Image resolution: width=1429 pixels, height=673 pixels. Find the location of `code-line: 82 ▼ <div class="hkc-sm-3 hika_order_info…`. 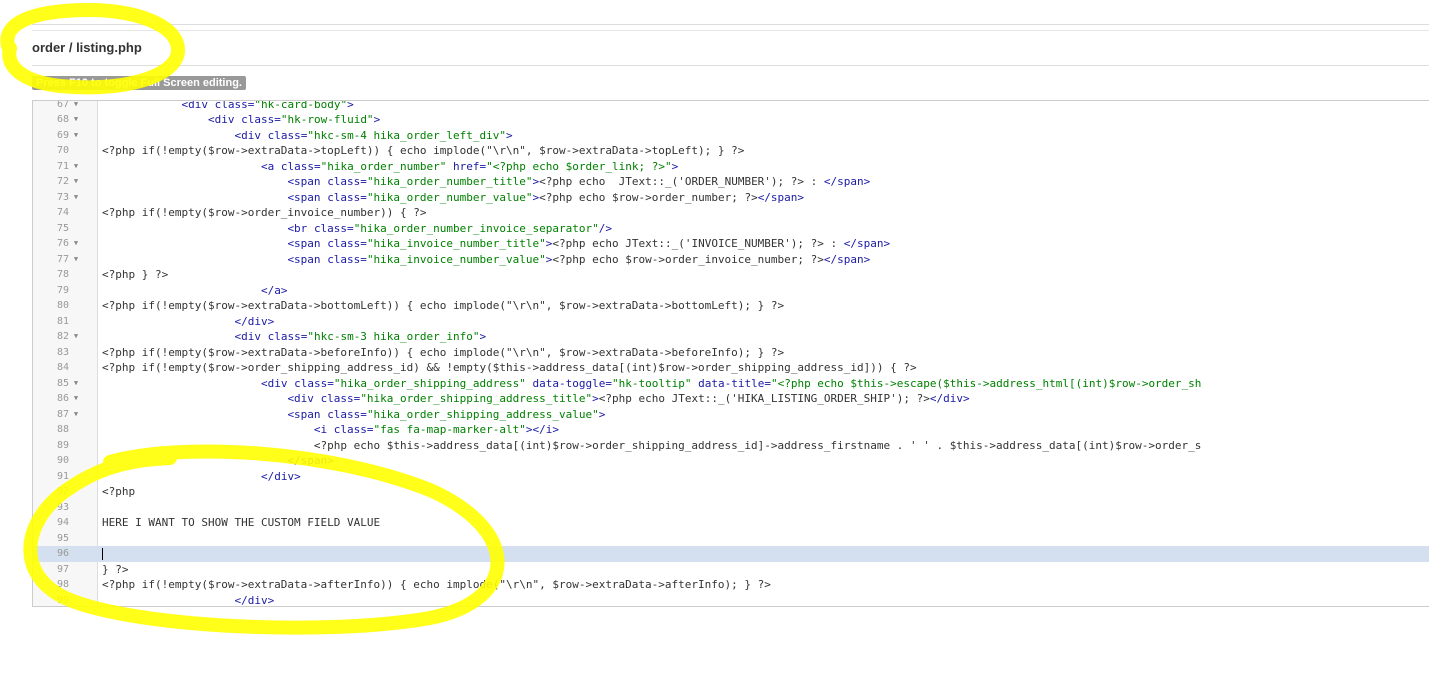

code-line: 82 ▼ <div class="hkc-sm-3 hika_order_info… is located at coordinates (731, 337).